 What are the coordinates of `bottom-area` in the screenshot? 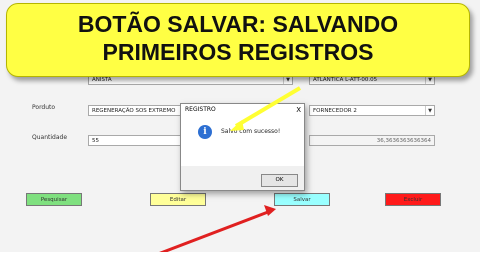 It's located at (240, 261).